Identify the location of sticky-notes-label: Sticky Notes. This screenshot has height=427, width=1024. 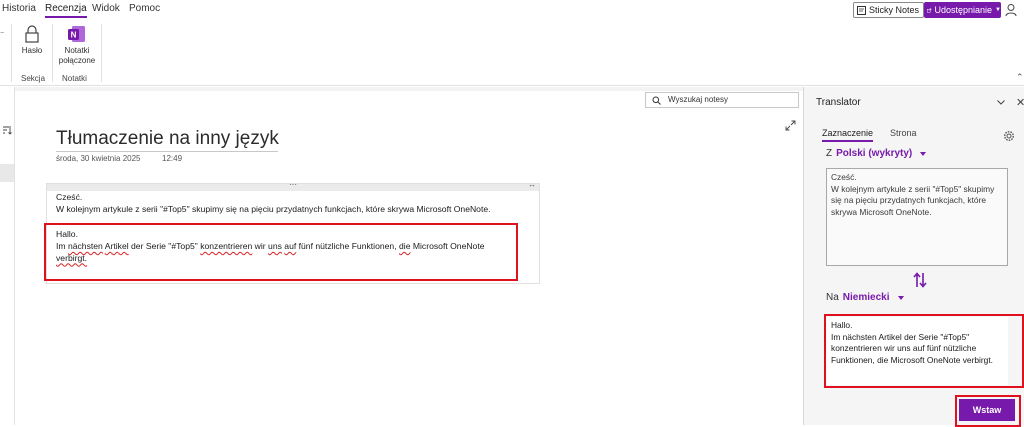
(894, 10).